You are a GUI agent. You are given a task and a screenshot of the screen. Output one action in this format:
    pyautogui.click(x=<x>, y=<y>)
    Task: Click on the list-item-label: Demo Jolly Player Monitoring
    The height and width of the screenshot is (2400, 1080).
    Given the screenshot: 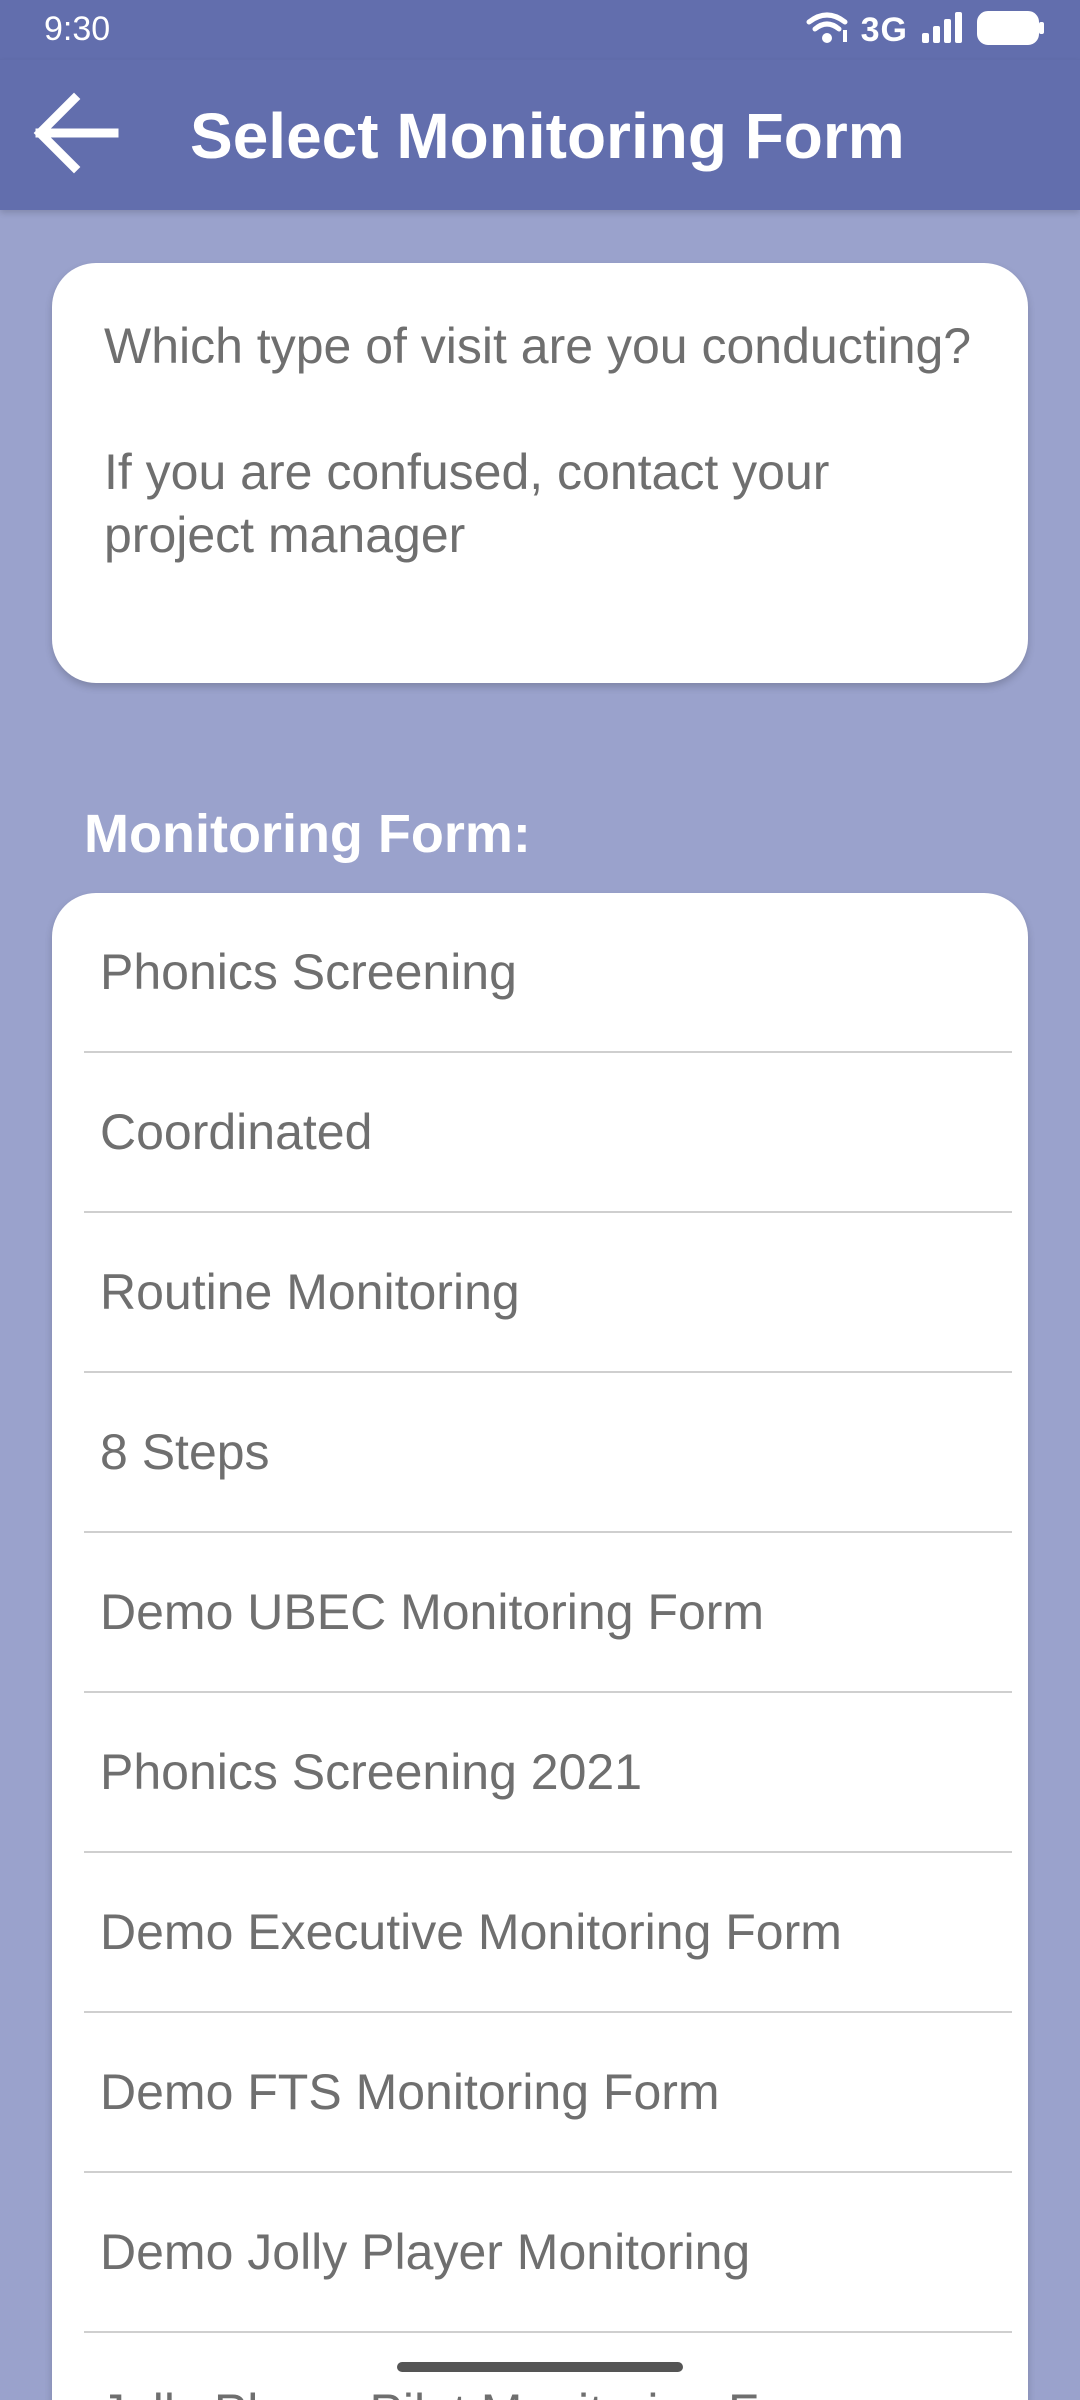 What is the action you would take?
    pyautogui.click(x=425, y=2252)
    